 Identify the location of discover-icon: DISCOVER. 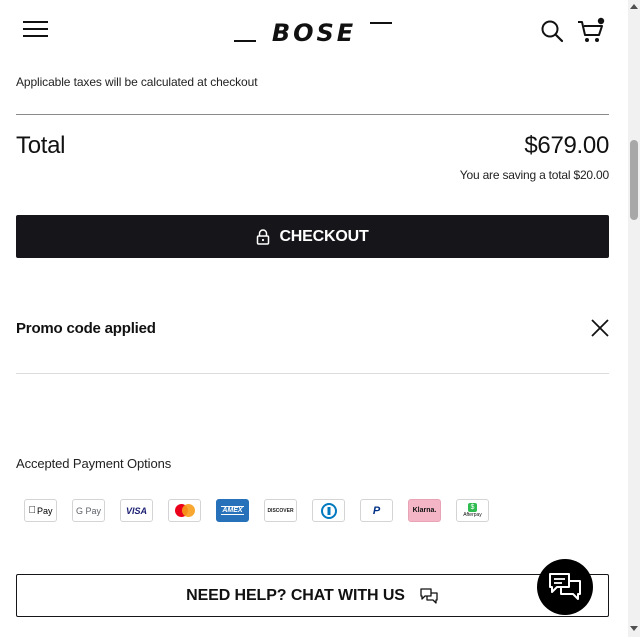
(280, 510).